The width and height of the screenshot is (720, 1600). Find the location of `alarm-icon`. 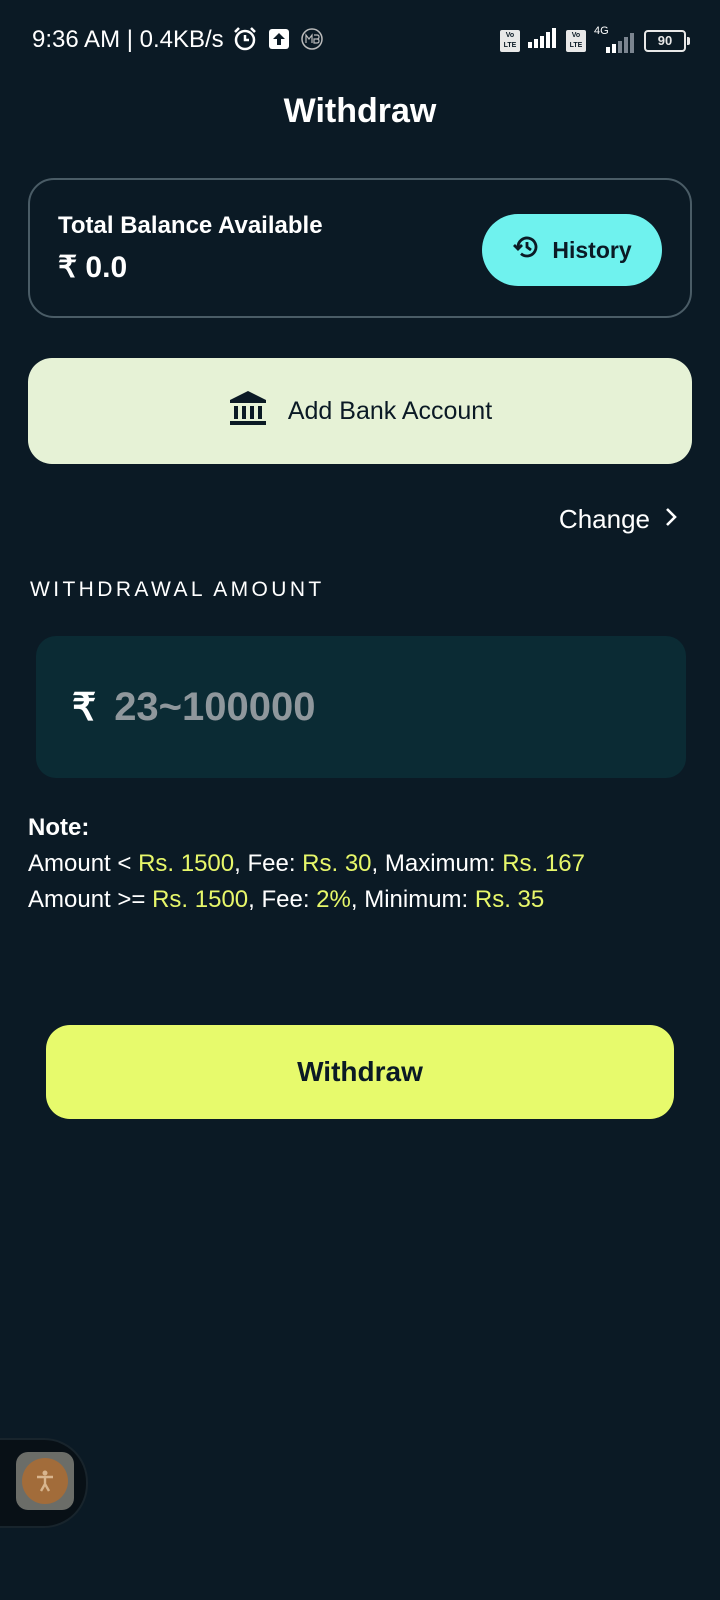

alarm-icon is located at coordinates (245, 41).